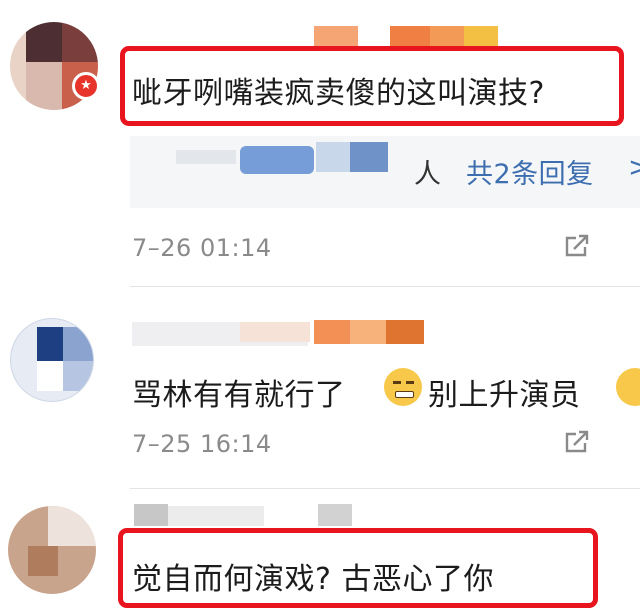 Image resolution: width=640 pixels, height=608 pixels. Describe the element at coordinates (338, 93) in the screenshot. I see `comment-text: 呲牙咧嘴装疯卖傻的这叫演技?` at that location.